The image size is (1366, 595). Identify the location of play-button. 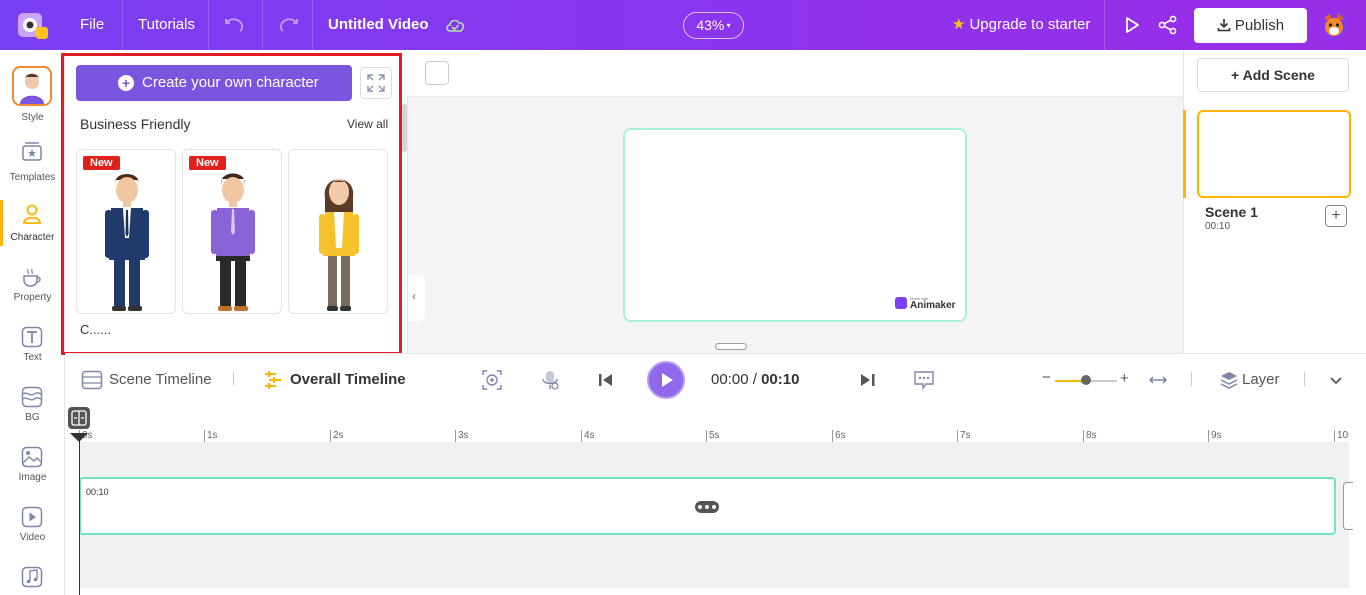
(666, 380).